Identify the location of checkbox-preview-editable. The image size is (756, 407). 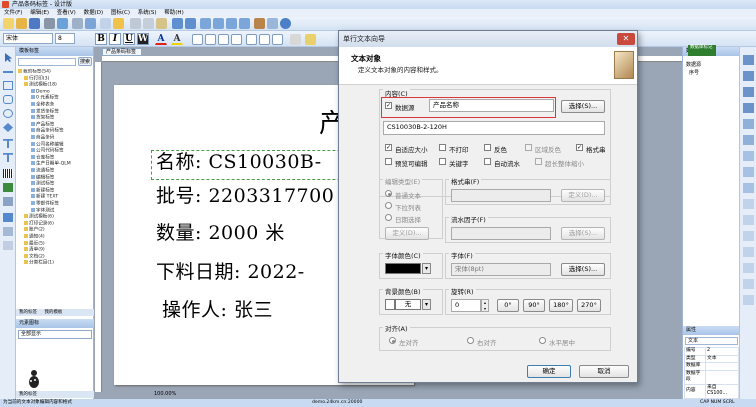
(388, 161).